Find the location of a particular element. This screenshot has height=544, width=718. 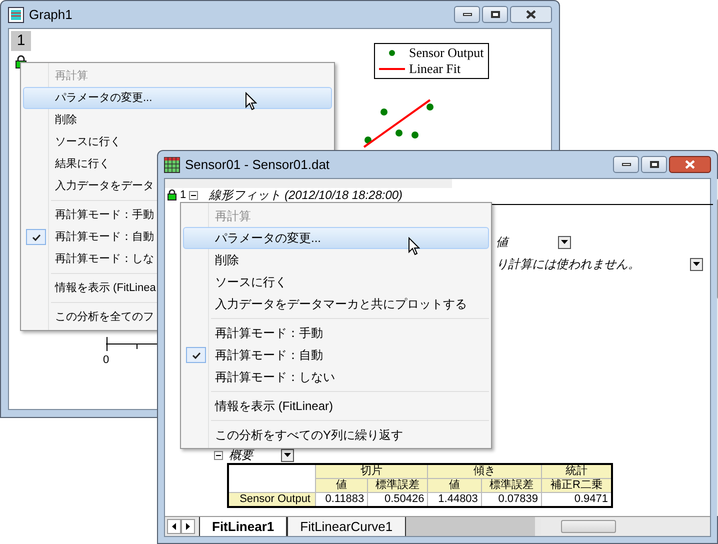

menu-item: 情報を表示 (FitLinear) is located at coordinates (336, 406).